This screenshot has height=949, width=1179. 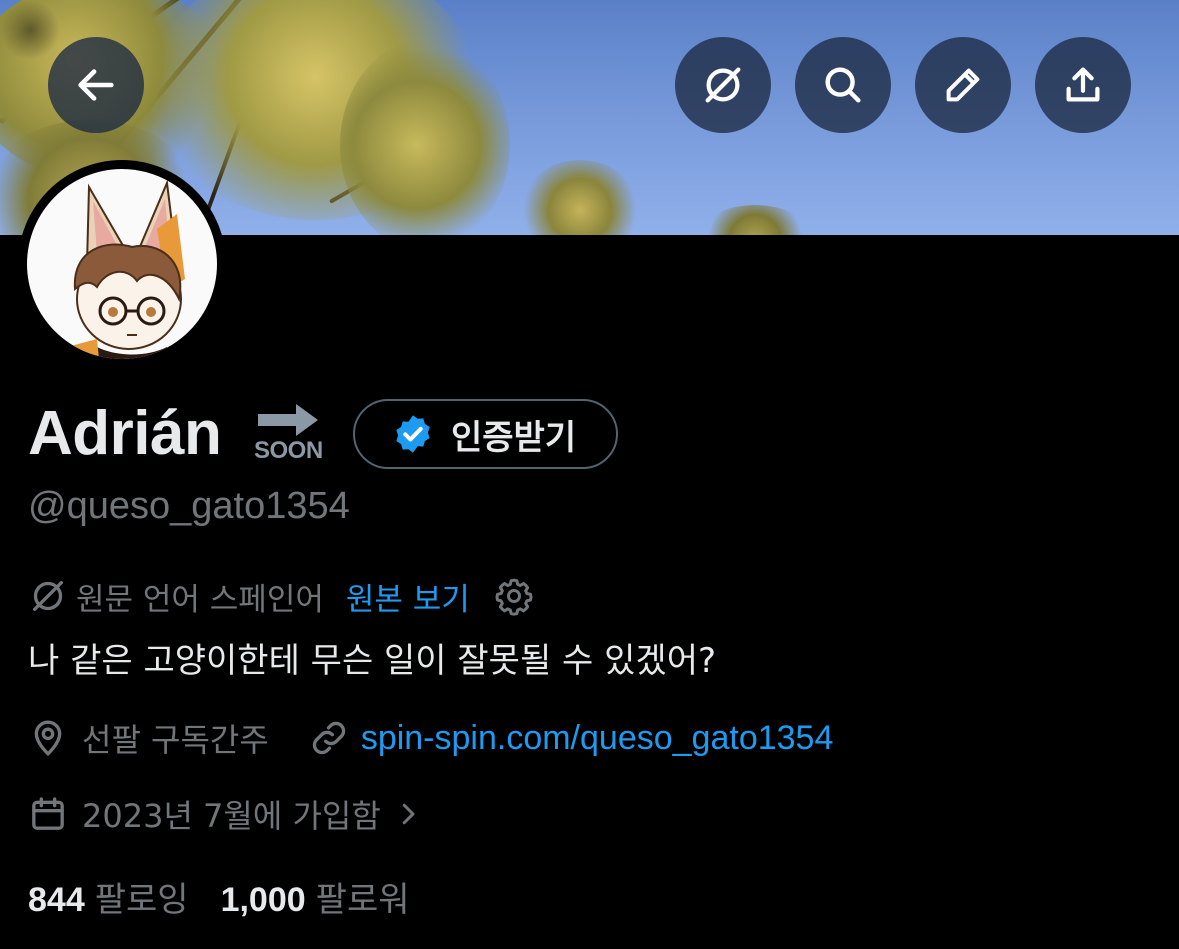 I want to click on soon-badge-text: SOON, so click(x=288, y=450).